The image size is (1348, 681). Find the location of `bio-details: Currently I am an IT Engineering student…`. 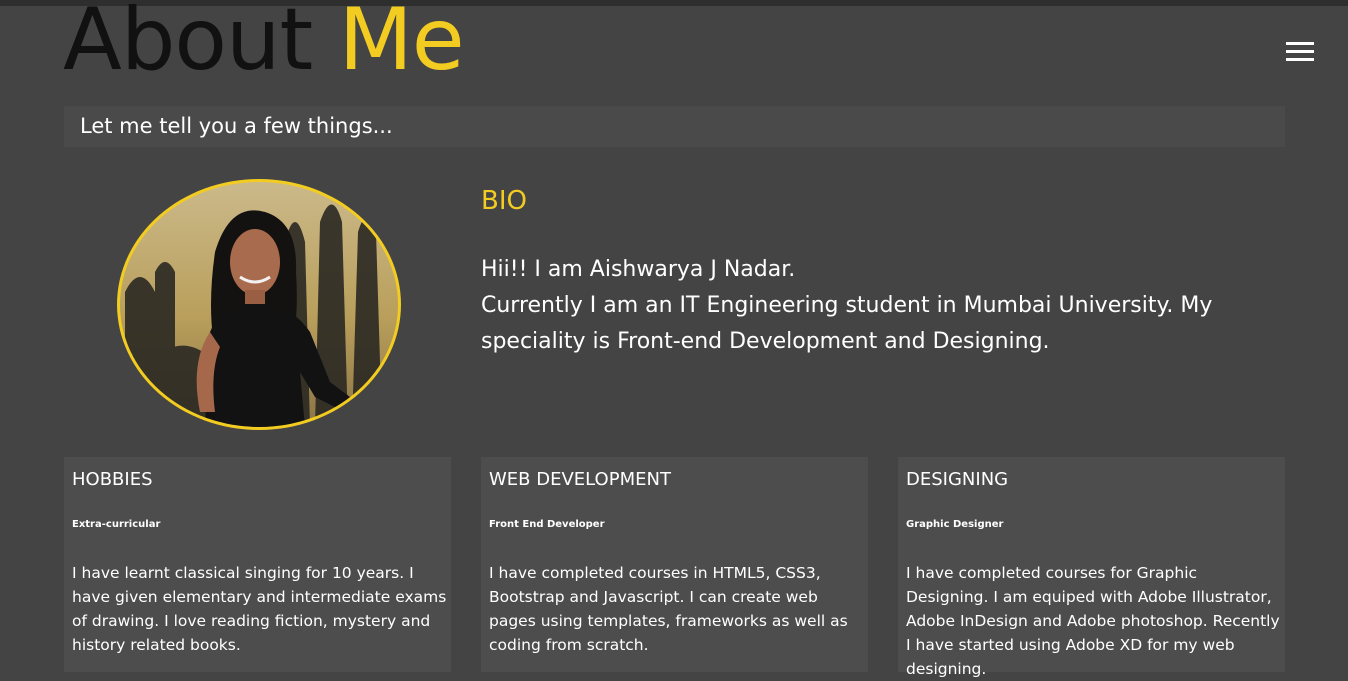

bio-details: Currently I am an IT Engineering student… is located at coordinates (847, 323).